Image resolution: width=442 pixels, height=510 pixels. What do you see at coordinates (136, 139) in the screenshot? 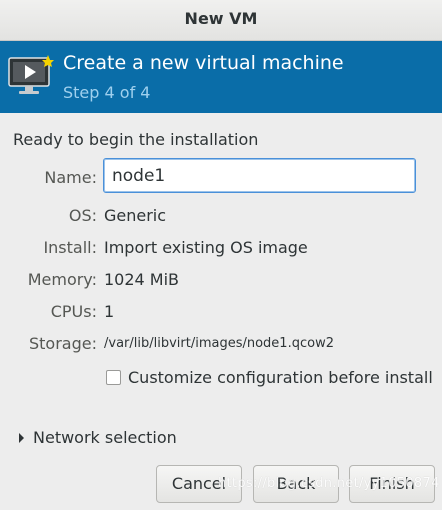
I see `summary-heading: Ready to begin the installation` at bounding box center [136, 139].